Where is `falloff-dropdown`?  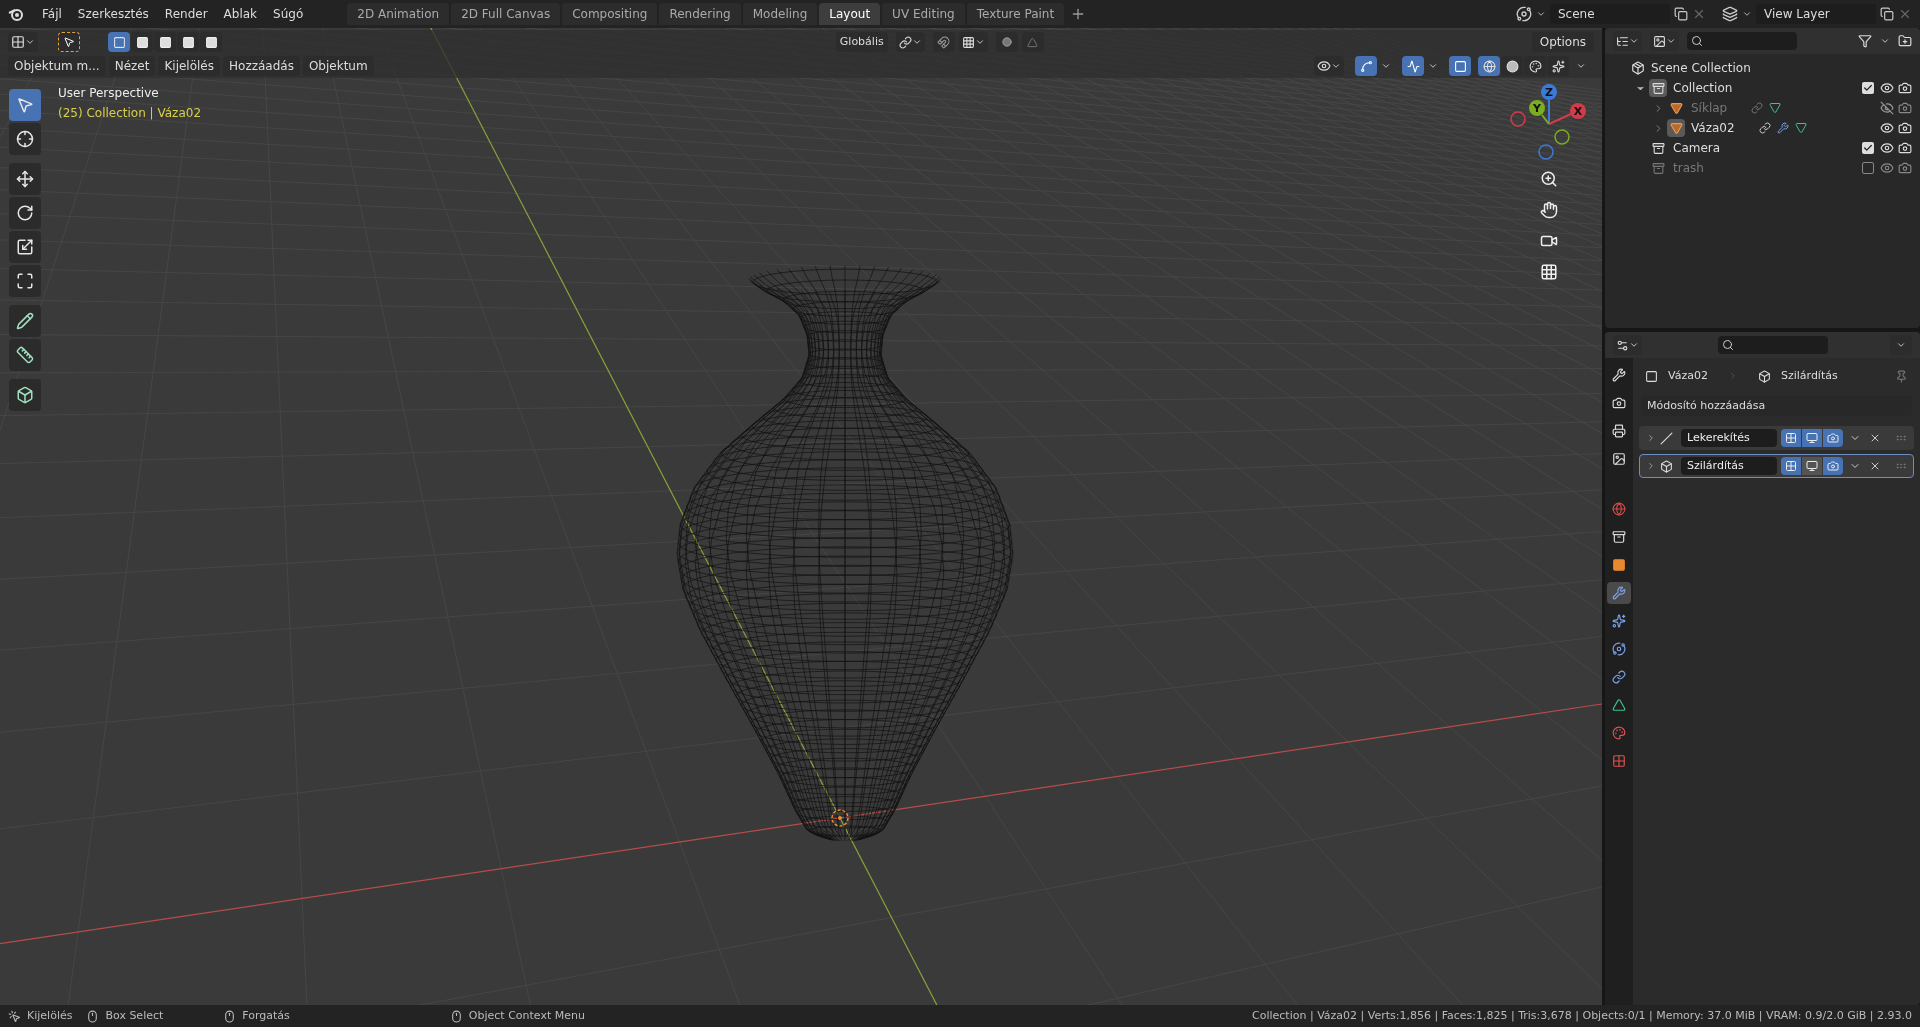 falloff-dropdown is located at coordinates (1032, 42).